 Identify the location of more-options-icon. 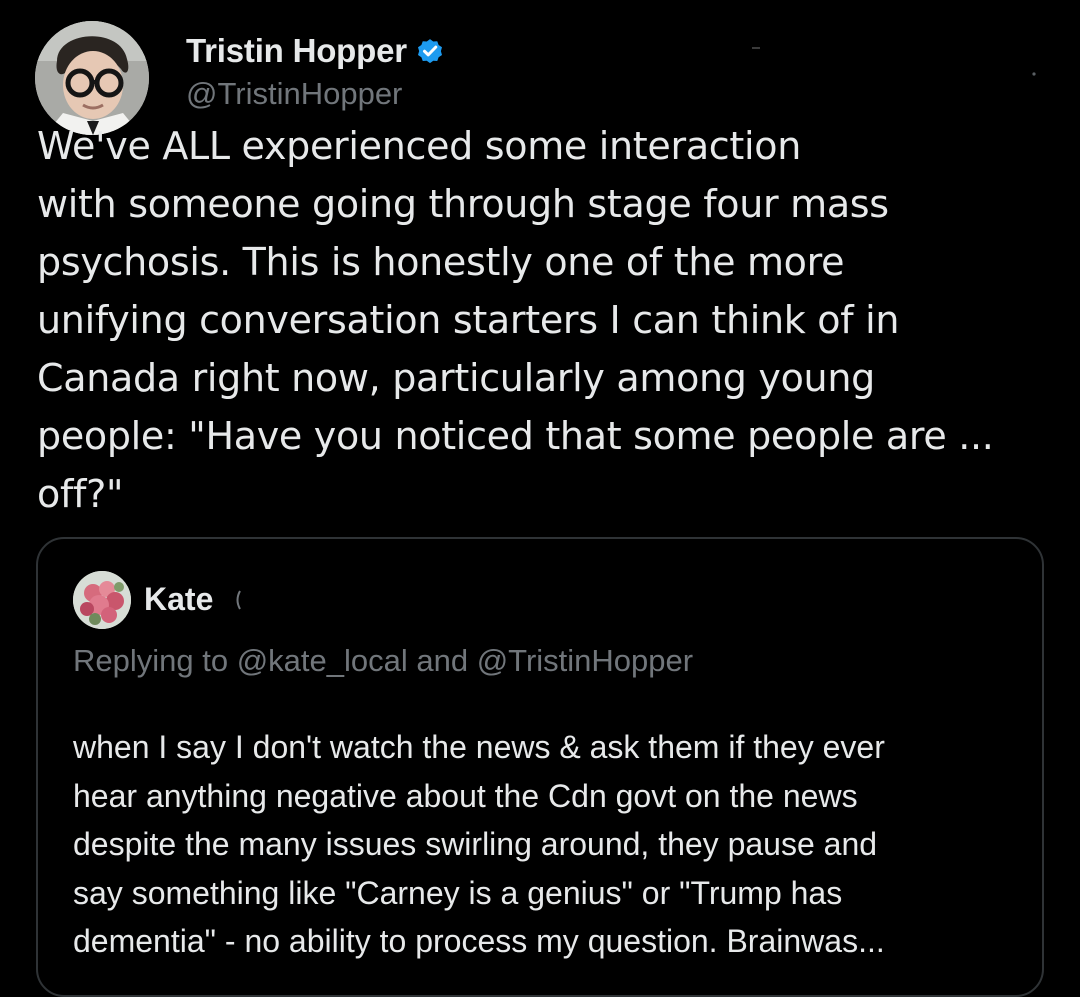
(1034, 60).